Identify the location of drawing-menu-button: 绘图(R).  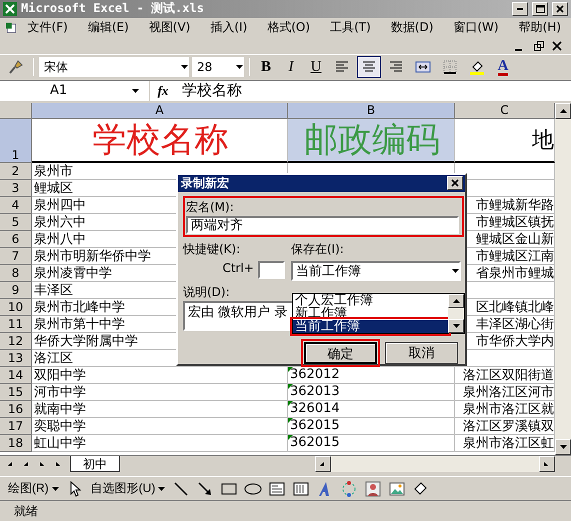
(33, 489).